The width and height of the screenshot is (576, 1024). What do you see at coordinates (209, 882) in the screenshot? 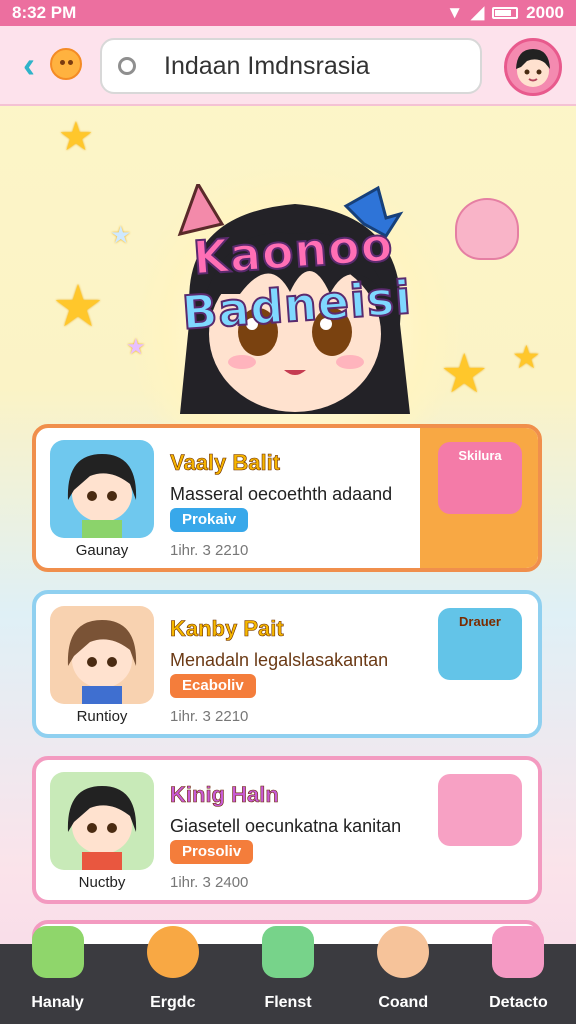
I see `card-date: 1ihr. 3 2400` at bounding box center [209, 882].